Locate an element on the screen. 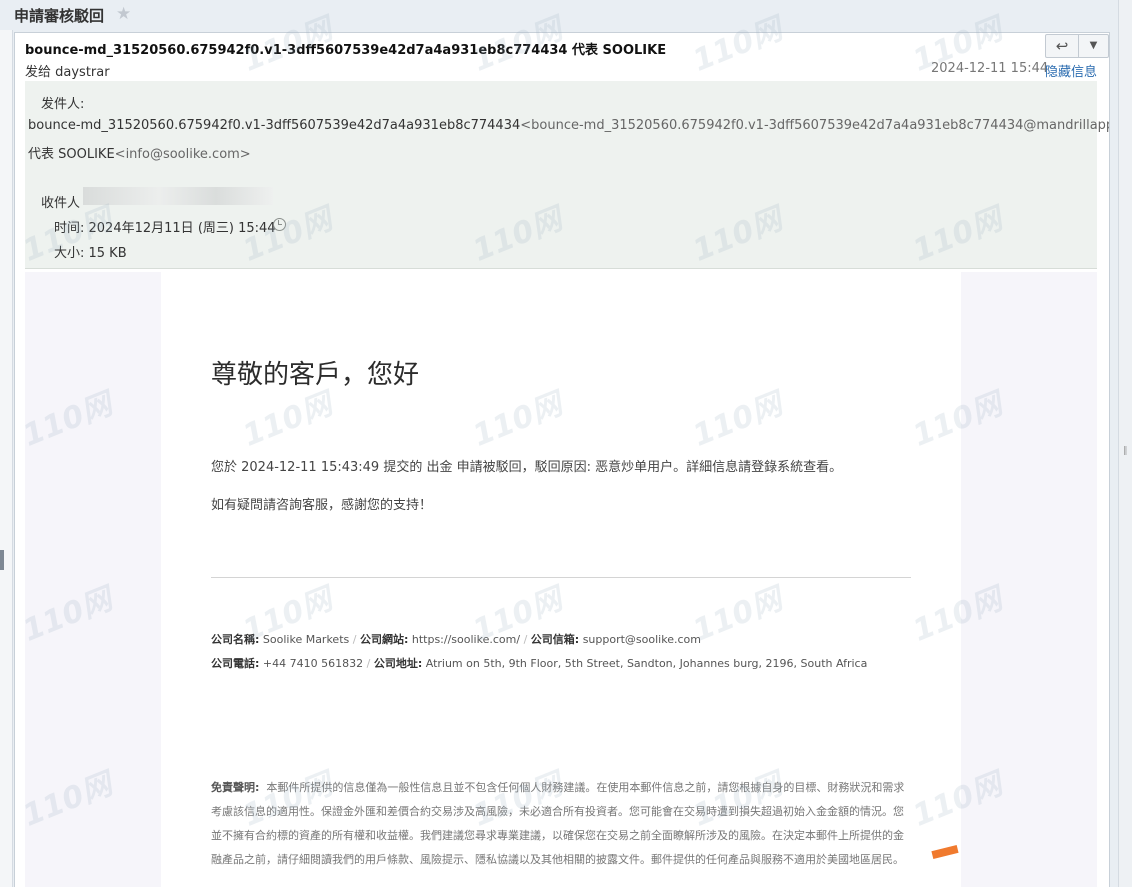 Image resolution: width=1132 pixels, height=887 pixels. clock-icon is located at coordinates (279, 224).